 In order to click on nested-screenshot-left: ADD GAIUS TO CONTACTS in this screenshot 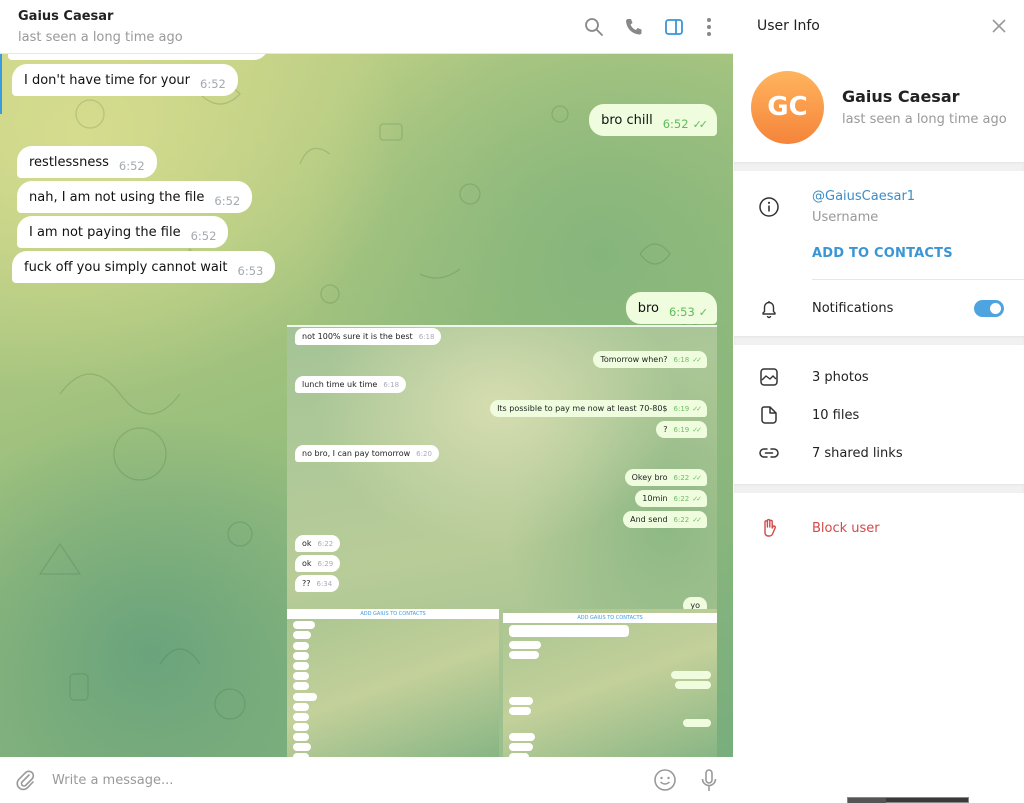, I will do `click(393, 683)`.